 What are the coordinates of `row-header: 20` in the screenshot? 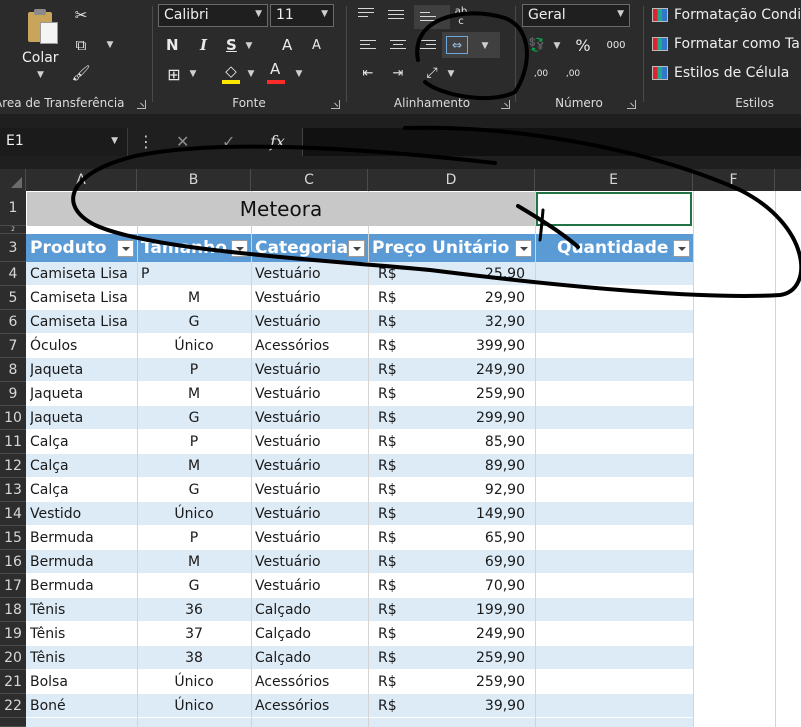 It's located at (13, 658).